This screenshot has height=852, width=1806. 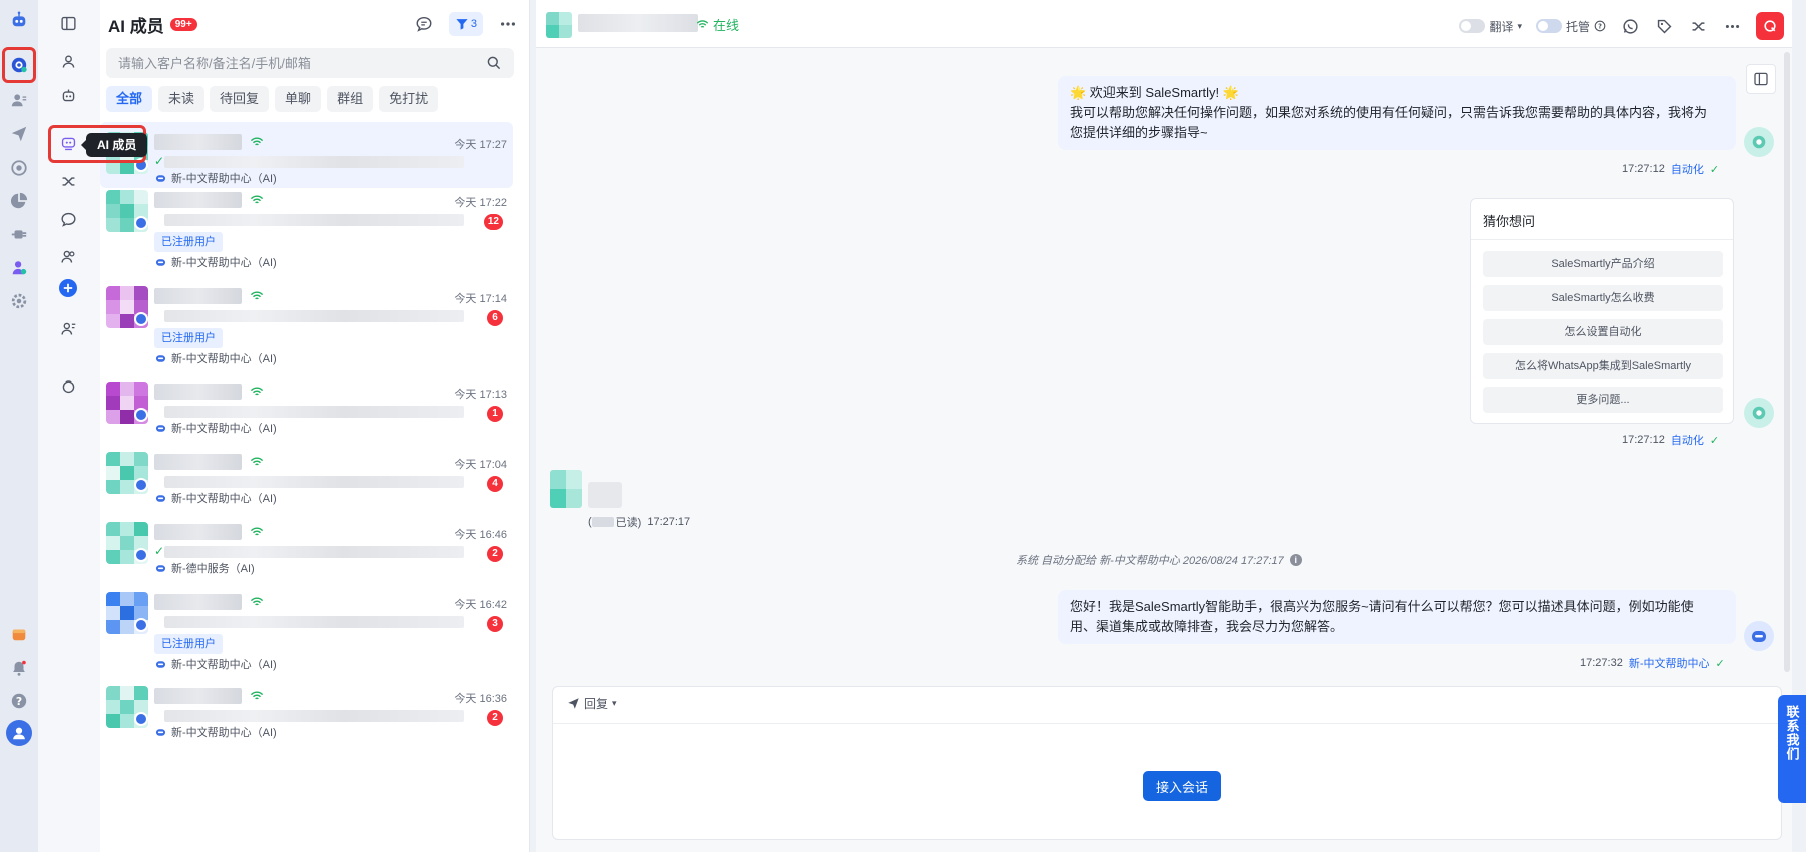 I want to click on contact-us-label: 联系我们, so click(x=1792, y=733).